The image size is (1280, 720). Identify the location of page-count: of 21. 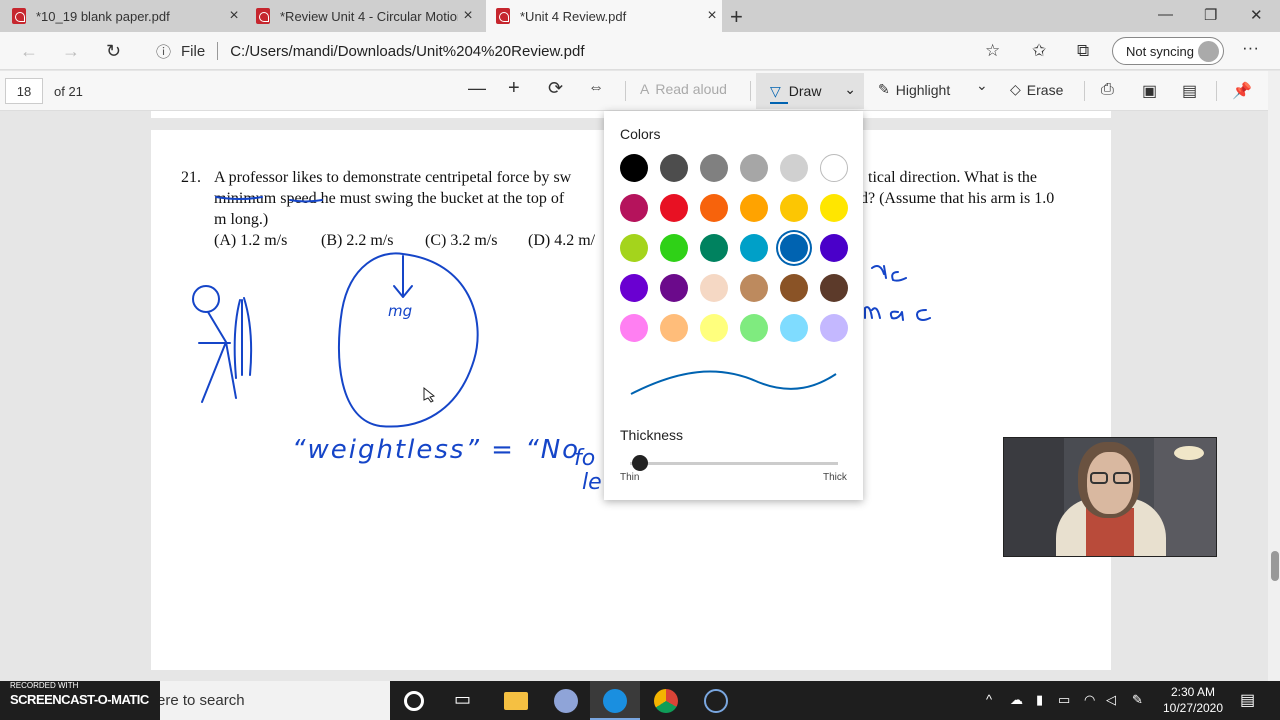
(68, 91).